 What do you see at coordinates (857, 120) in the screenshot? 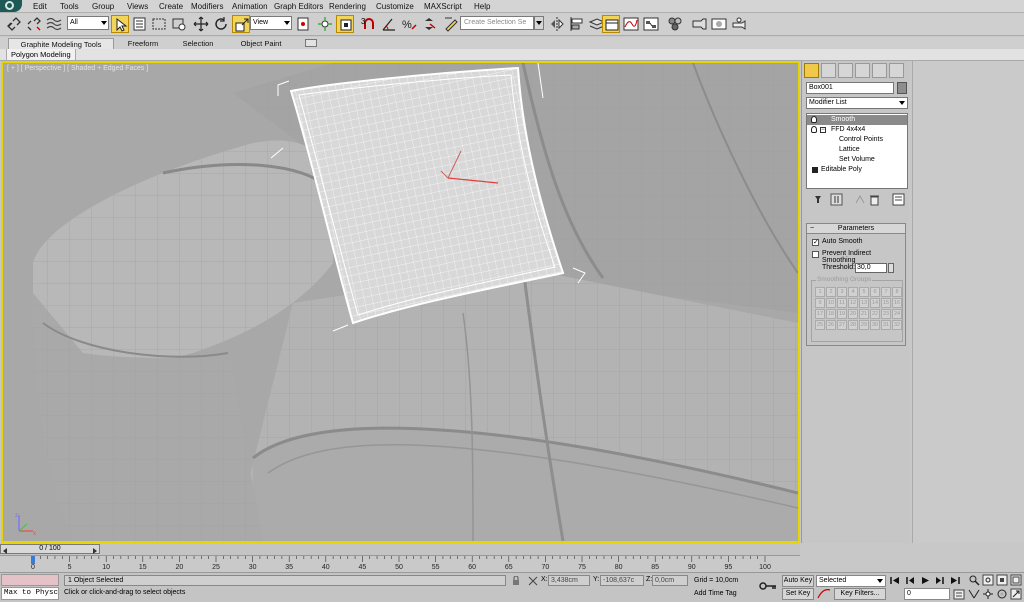
I see `stack-item-smooth: Smooth` at bounding box center [857, 120].